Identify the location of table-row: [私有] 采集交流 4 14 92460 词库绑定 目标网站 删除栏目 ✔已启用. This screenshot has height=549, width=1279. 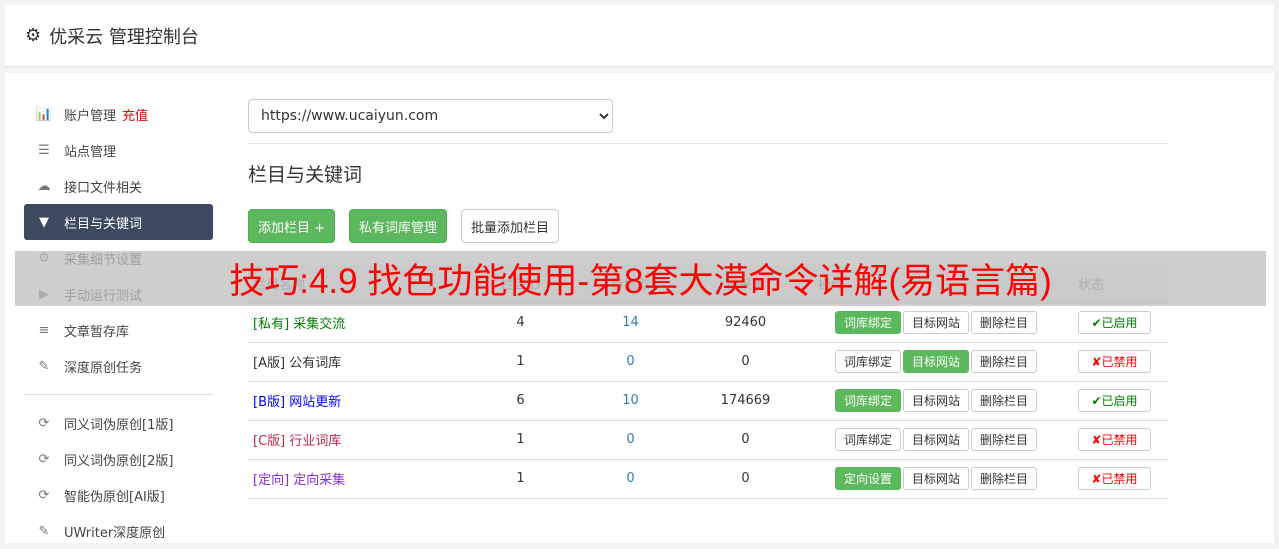
(708, 323).